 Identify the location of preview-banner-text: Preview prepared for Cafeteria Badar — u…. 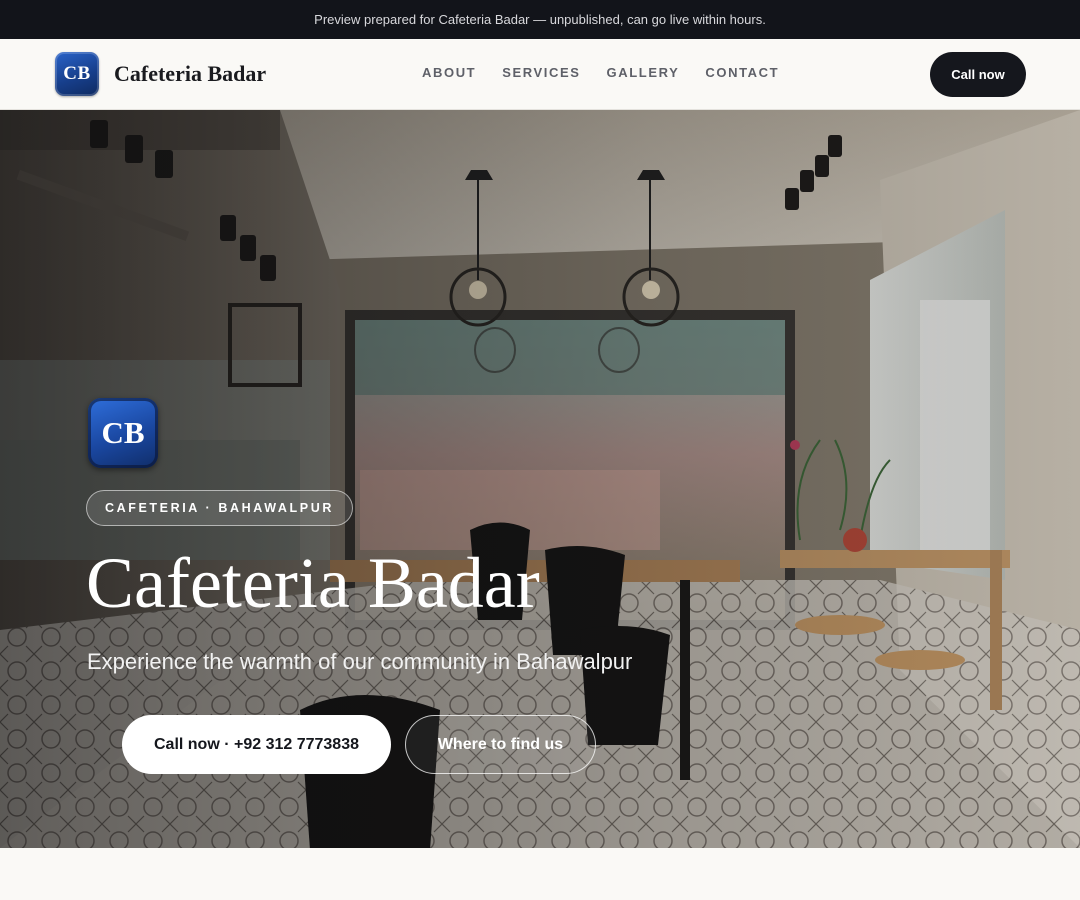
(540, 19).